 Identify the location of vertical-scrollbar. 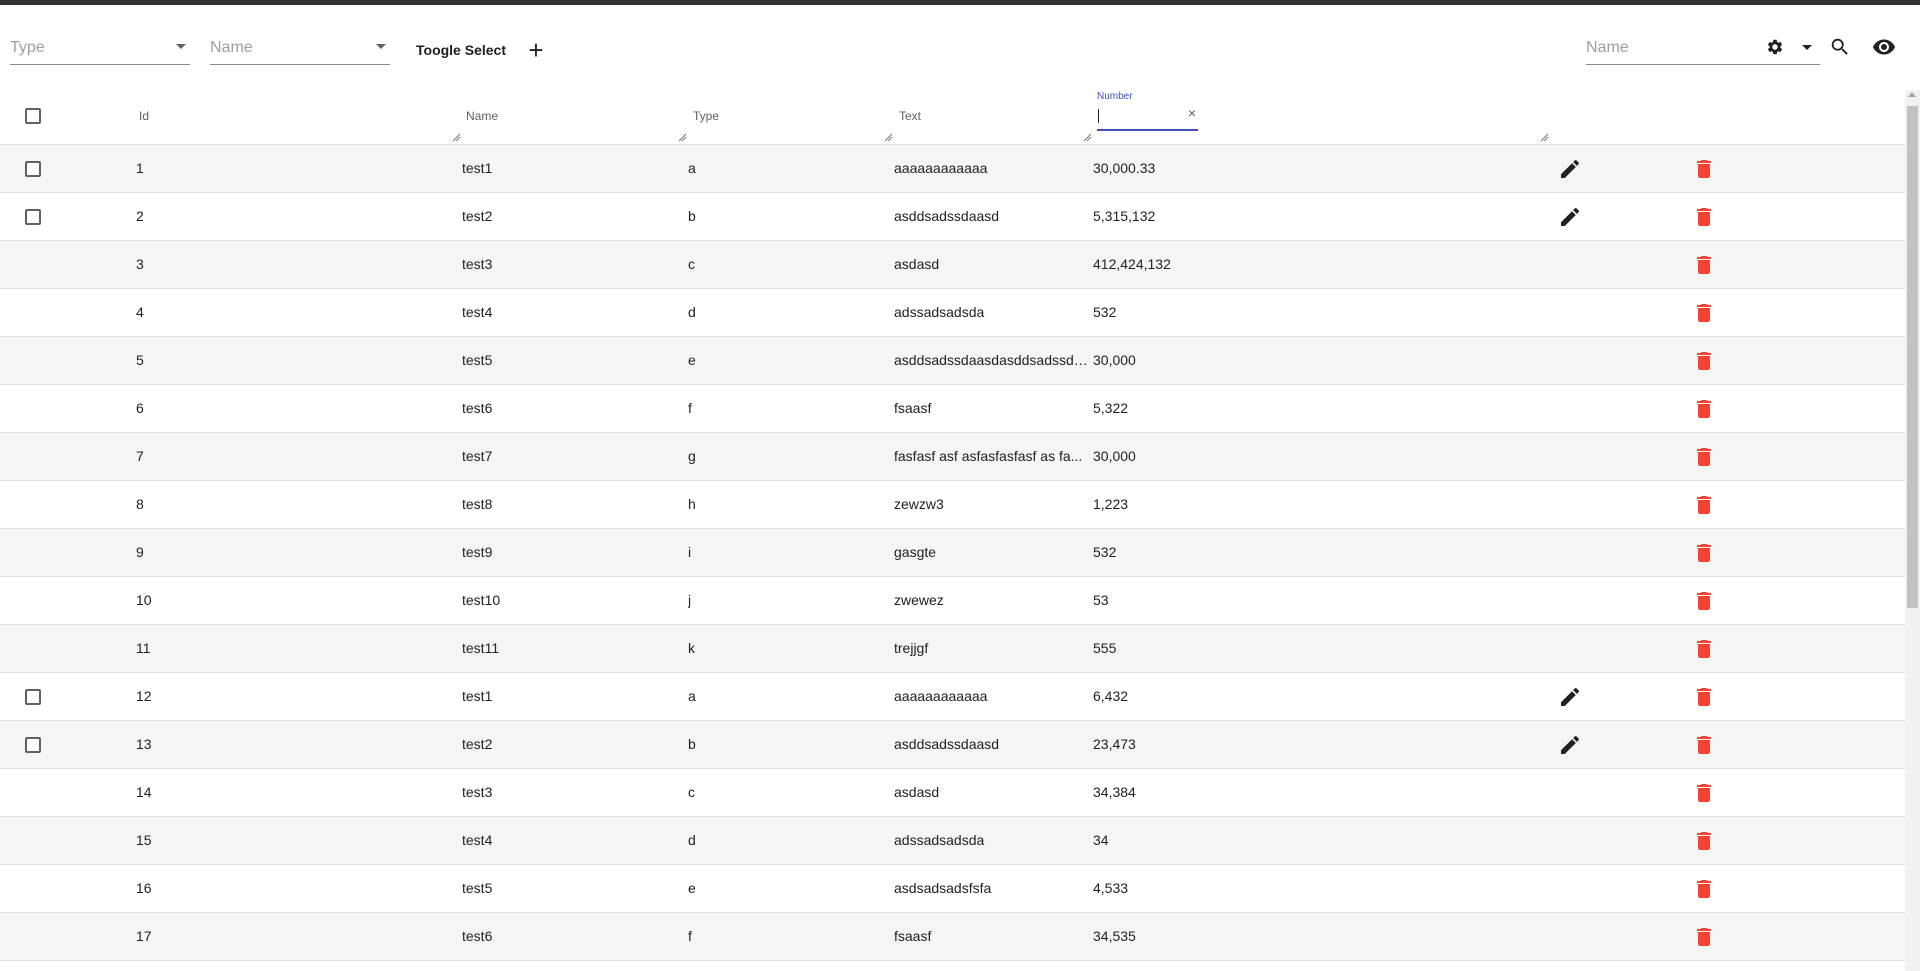
(1912, 530).